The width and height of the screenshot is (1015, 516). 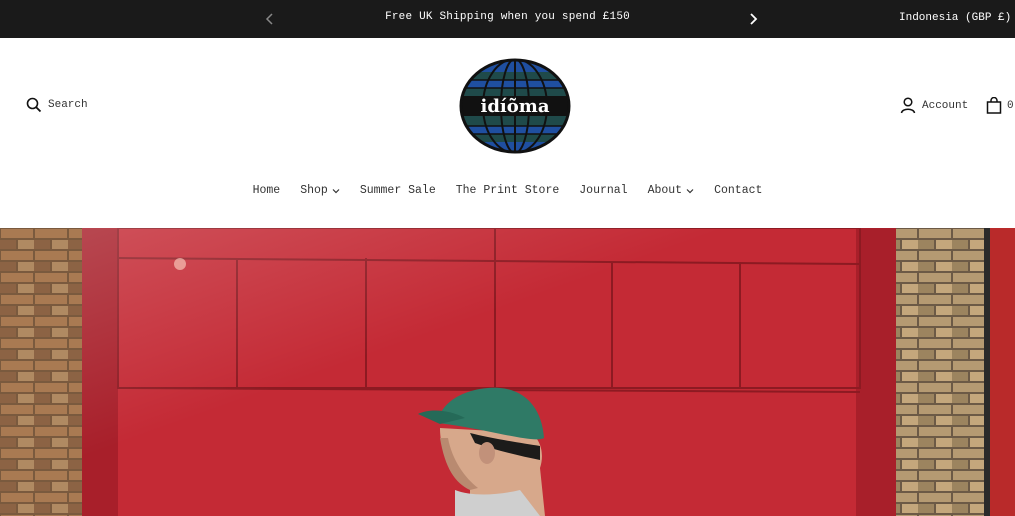 I want to click on brand-logo: idíõma, so click(x=515, y=106).